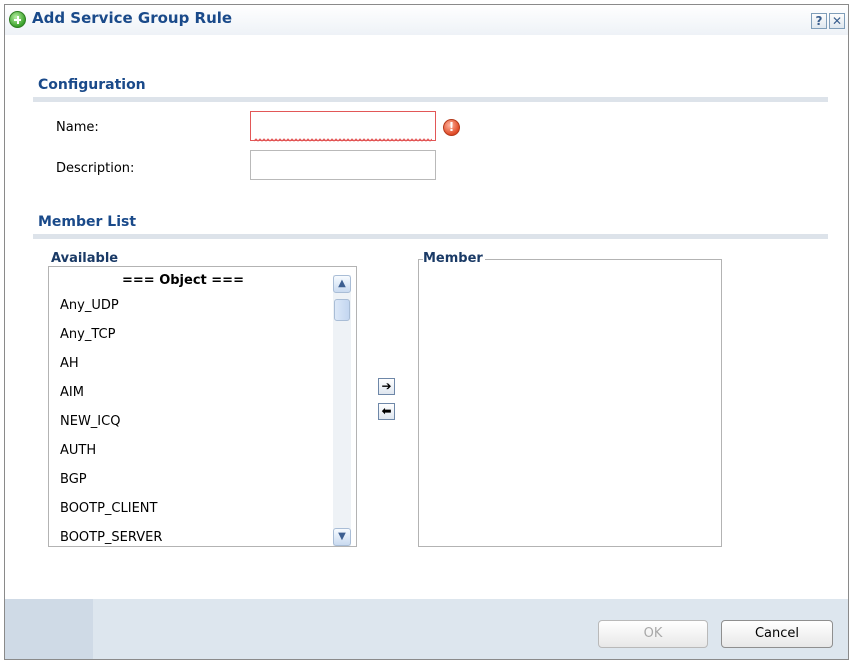 This screenshot has width=854, height=665. I want to click on ok-button: OK, so click(653, 634).